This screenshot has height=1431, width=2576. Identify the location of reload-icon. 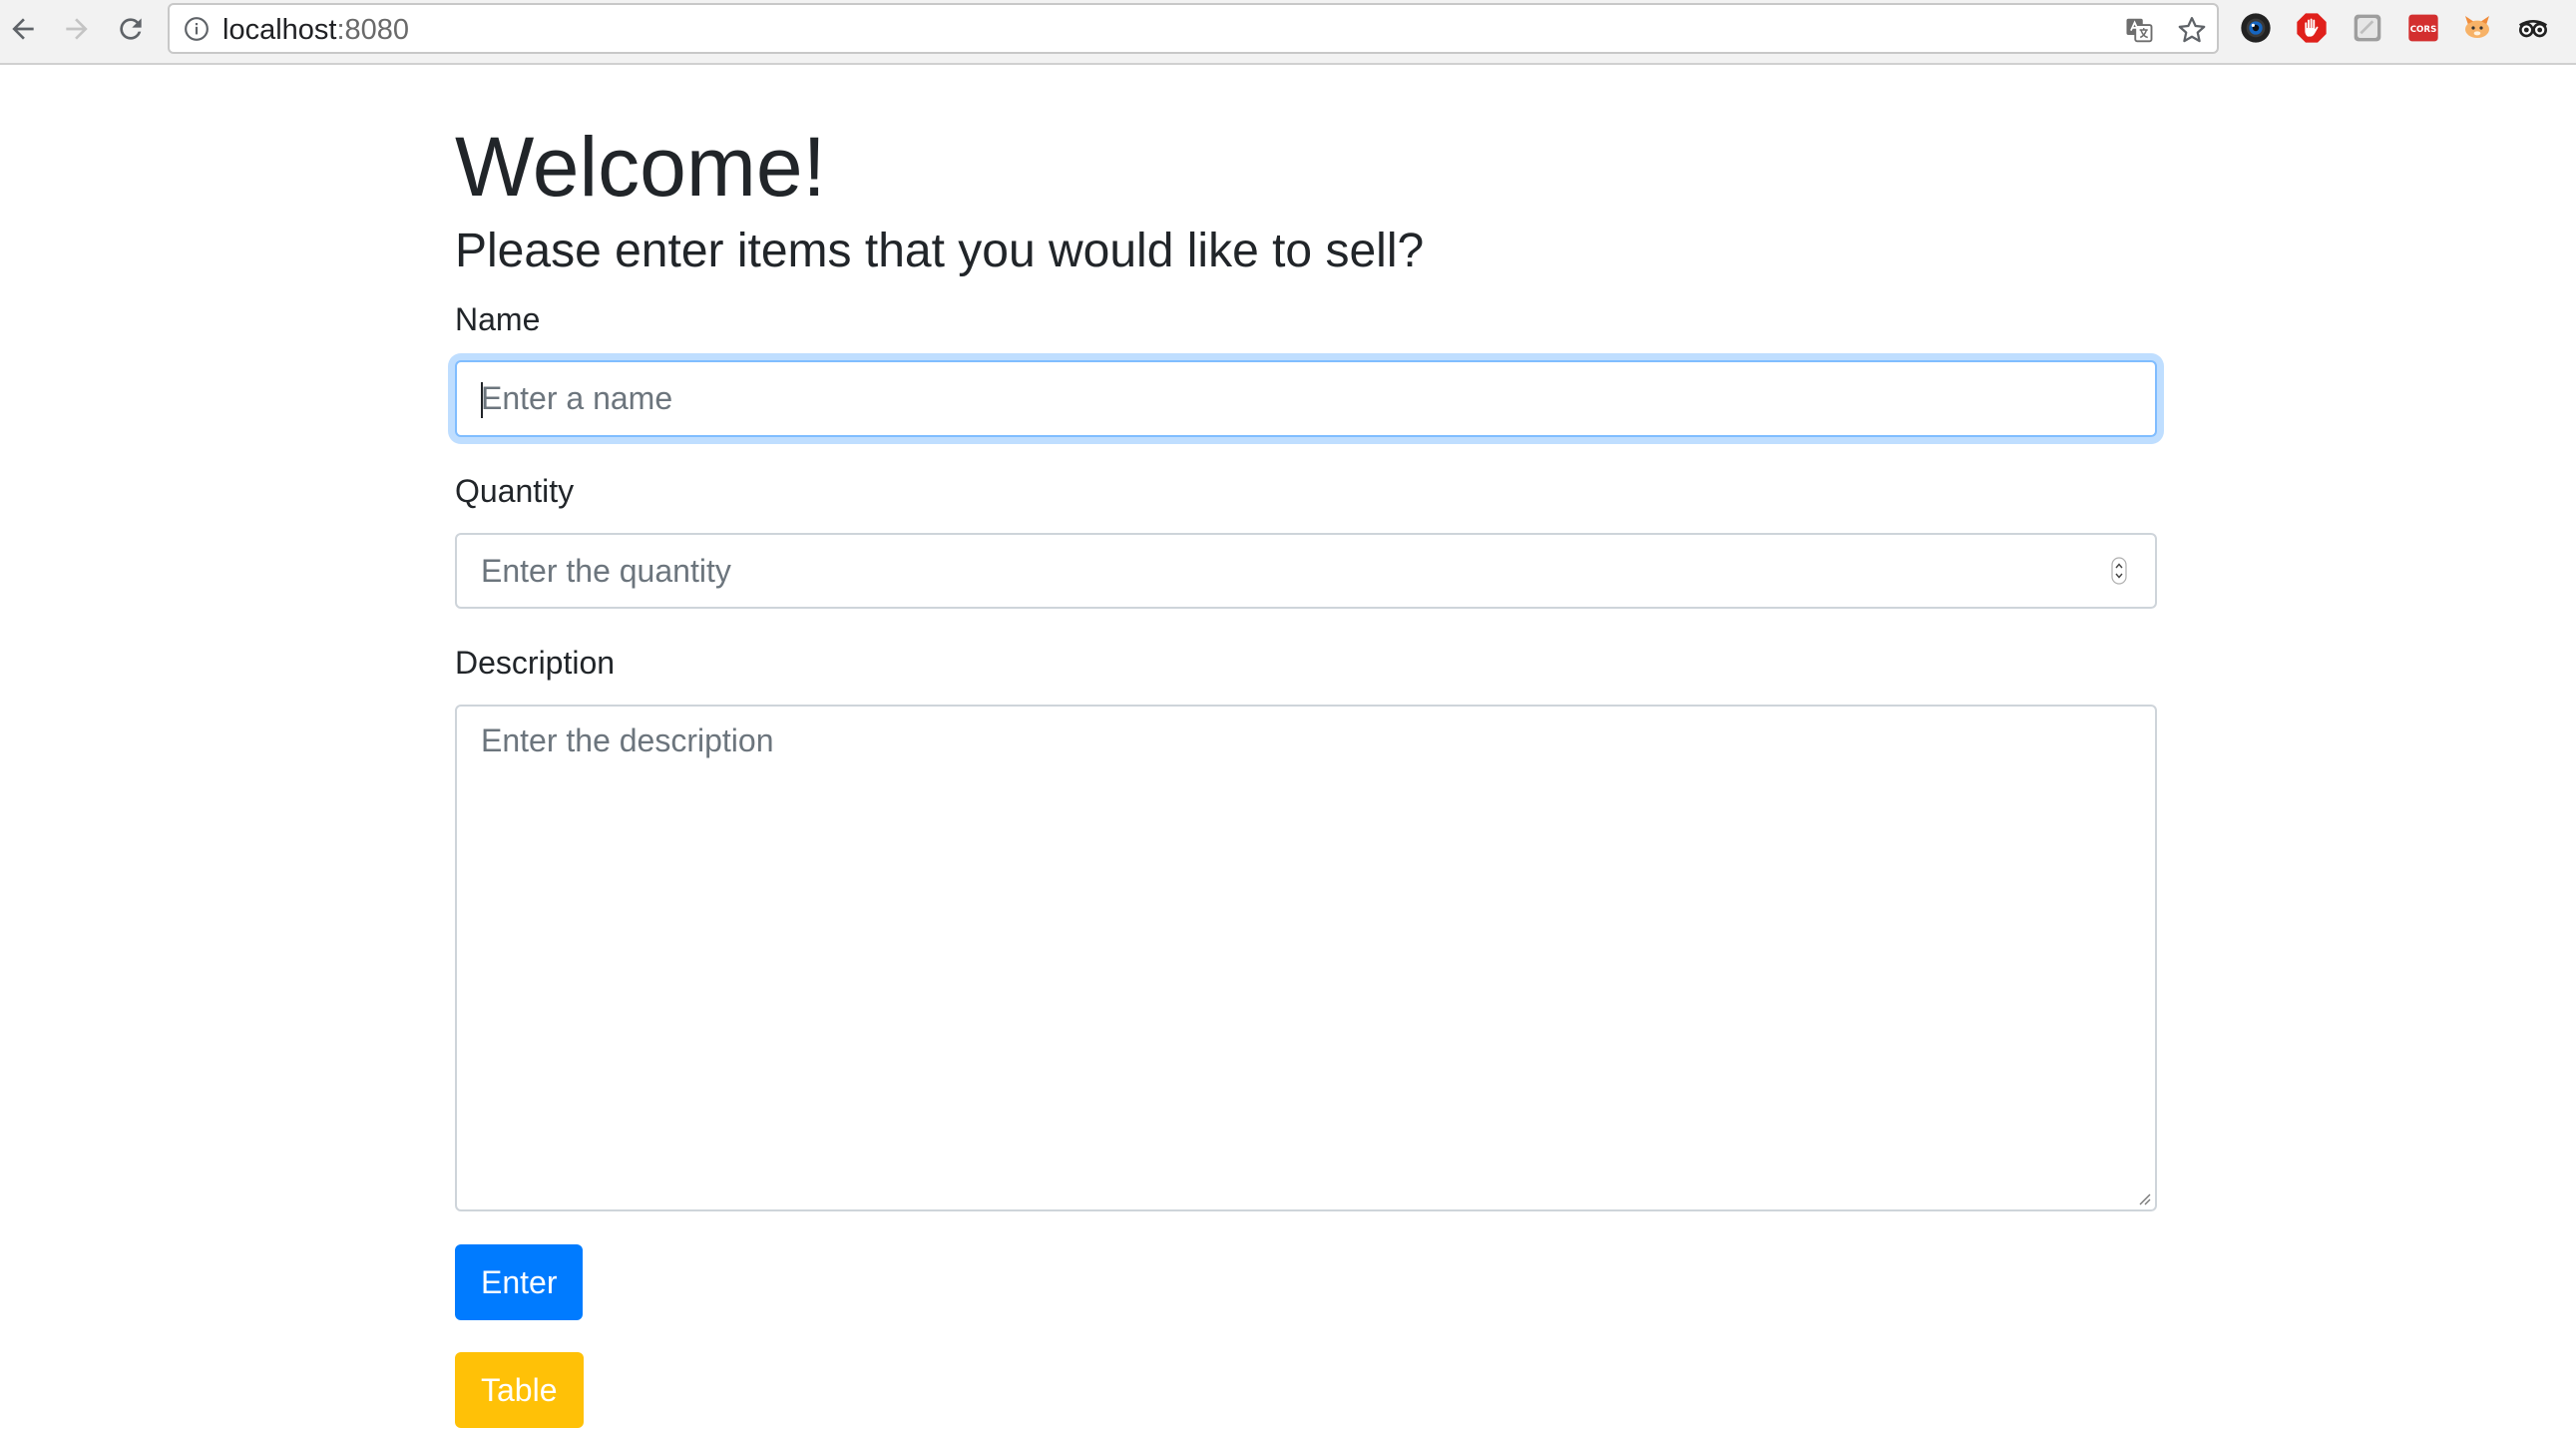
(131, 29).